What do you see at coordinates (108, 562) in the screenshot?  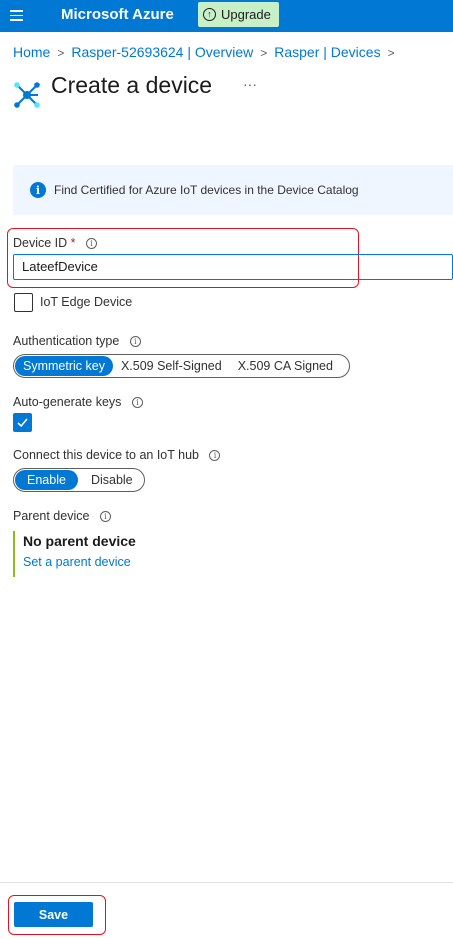 I see `set-parent-device-link: Set a parent device` at bounding box center [108, 562].